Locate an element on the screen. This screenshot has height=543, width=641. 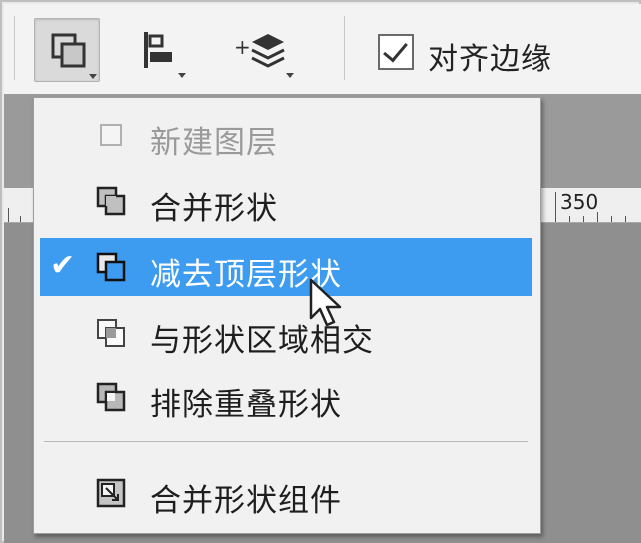
subtract-front-shape-icon is located at coordinates (111, 267).